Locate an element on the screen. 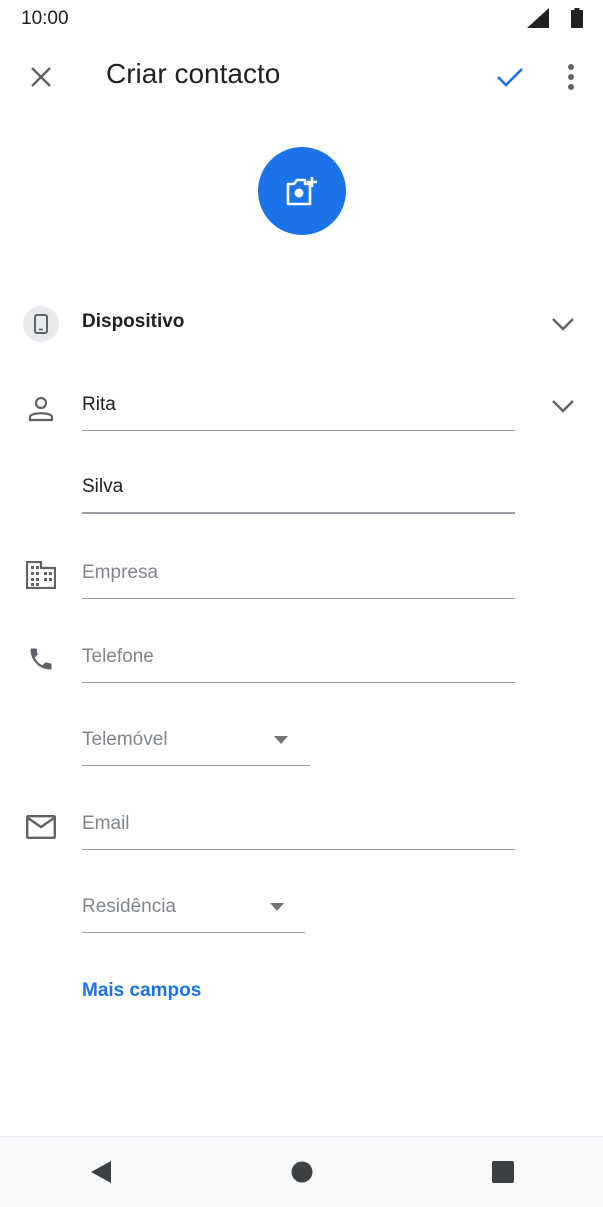 This screenshot has width=603, height=1207. phone-icon is located at coordinates (41, 661).